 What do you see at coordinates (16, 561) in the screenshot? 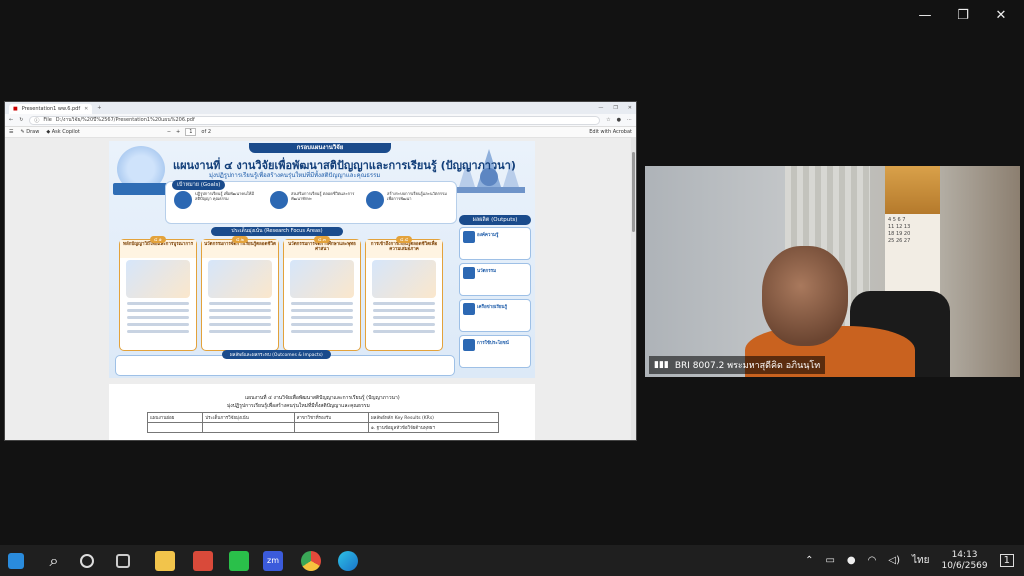
I see `start-icon` at bounding box center [16, 561].